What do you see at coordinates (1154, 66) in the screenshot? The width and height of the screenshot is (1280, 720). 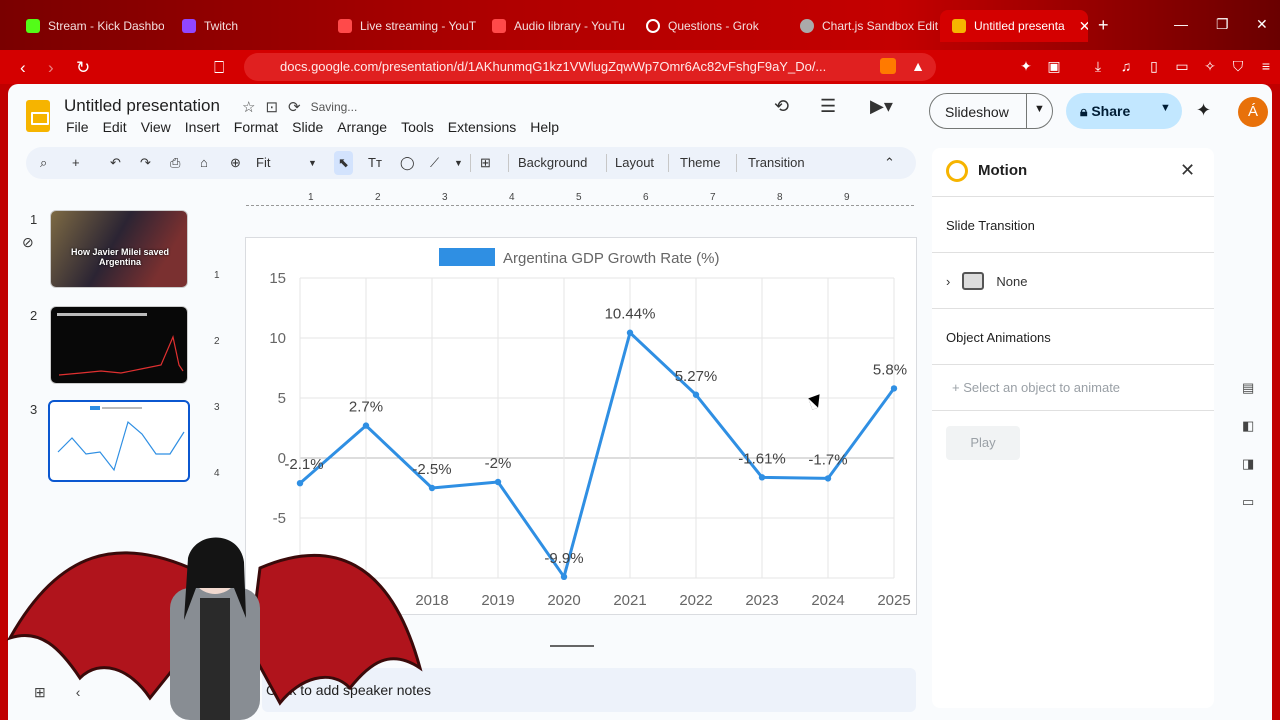 I see `sidebar-icon: ▯` at bounding box center [1154, 66].